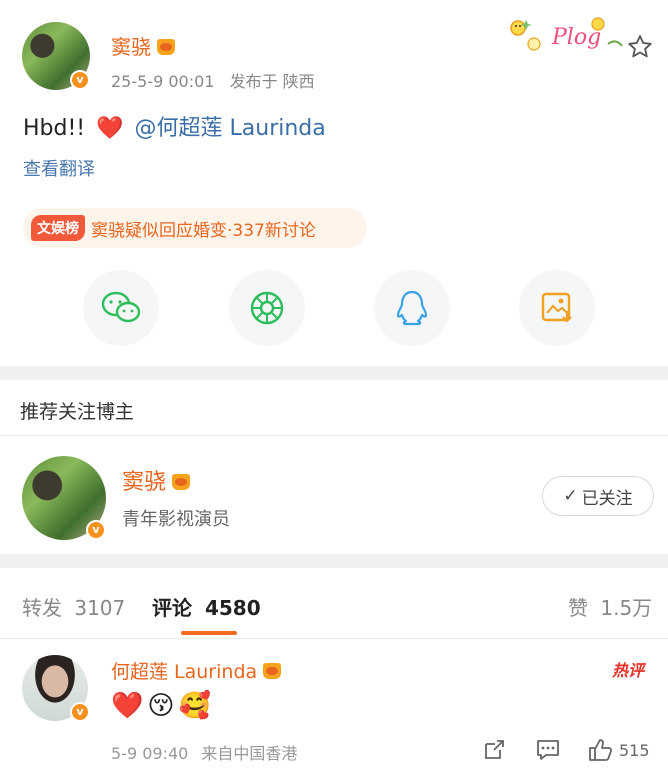 The width and height of the screenshot is (668, 774). I want to click on post-text: Hbd!!, so click(54, 128).